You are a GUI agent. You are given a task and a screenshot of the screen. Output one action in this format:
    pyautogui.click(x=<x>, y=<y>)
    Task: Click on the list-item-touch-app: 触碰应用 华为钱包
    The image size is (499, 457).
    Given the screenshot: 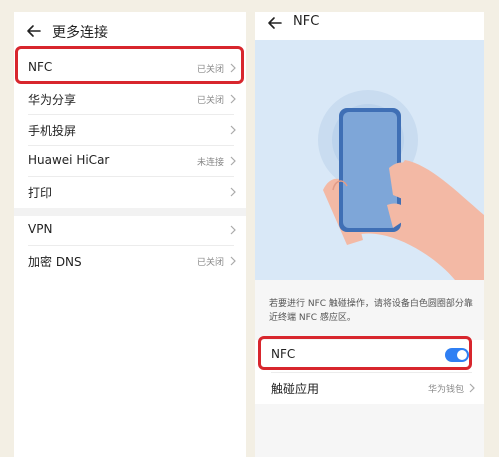 What is the action you would take?
    pyautogui.click(x=369, y=388)
    